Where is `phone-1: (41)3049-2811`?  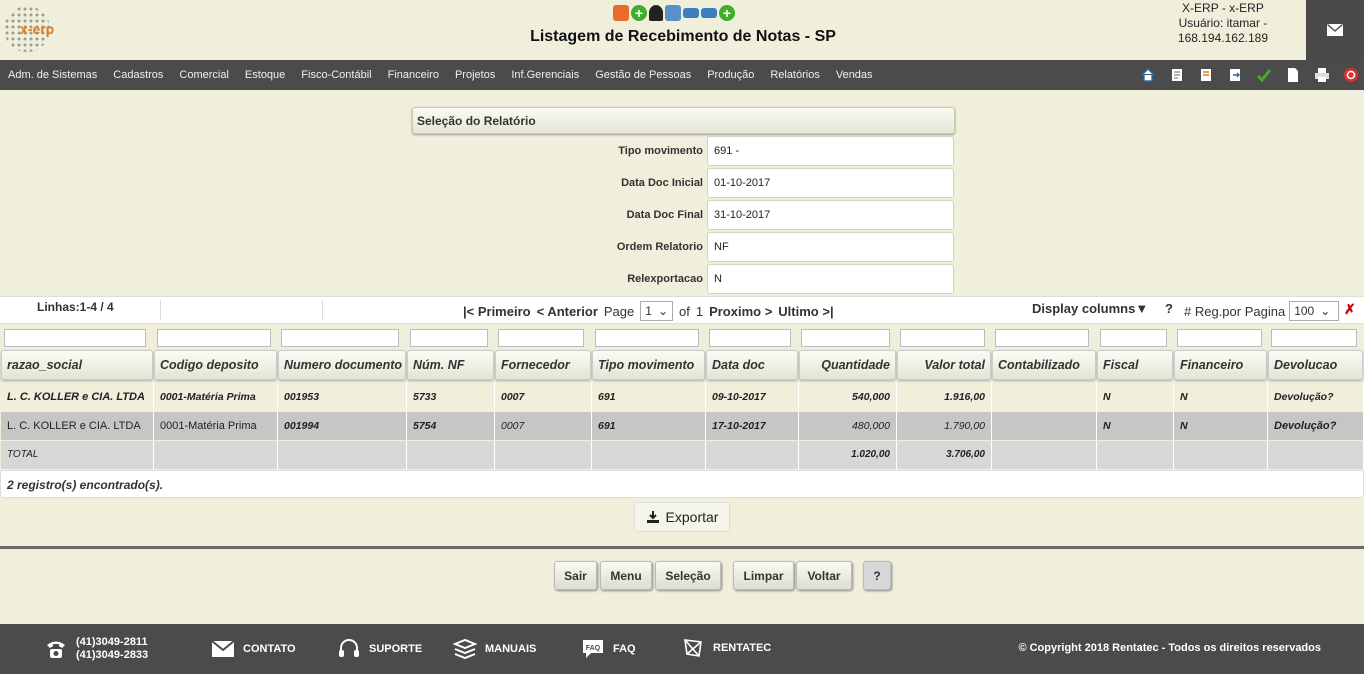
phone-1: (41)3049-2811 is located at coordinates (112, 642).